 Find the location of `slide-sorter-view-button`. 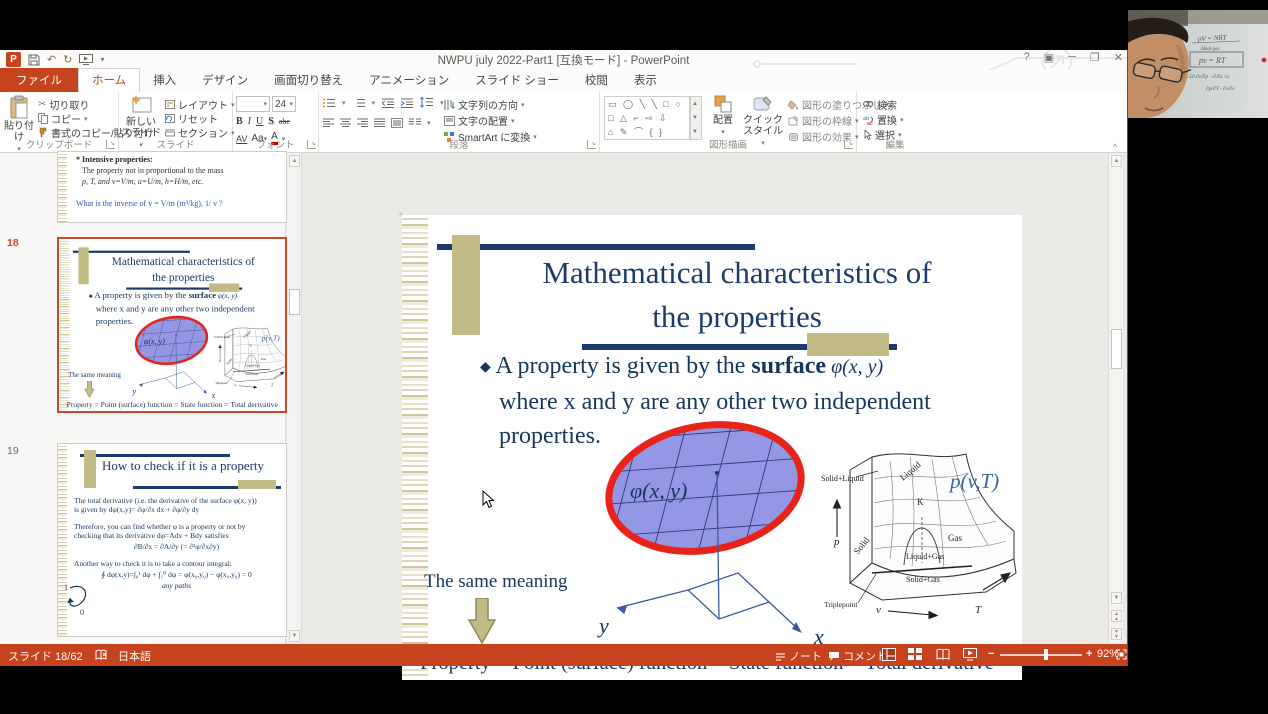

slide-sorter-view-button is located at coordinates (915, 654).